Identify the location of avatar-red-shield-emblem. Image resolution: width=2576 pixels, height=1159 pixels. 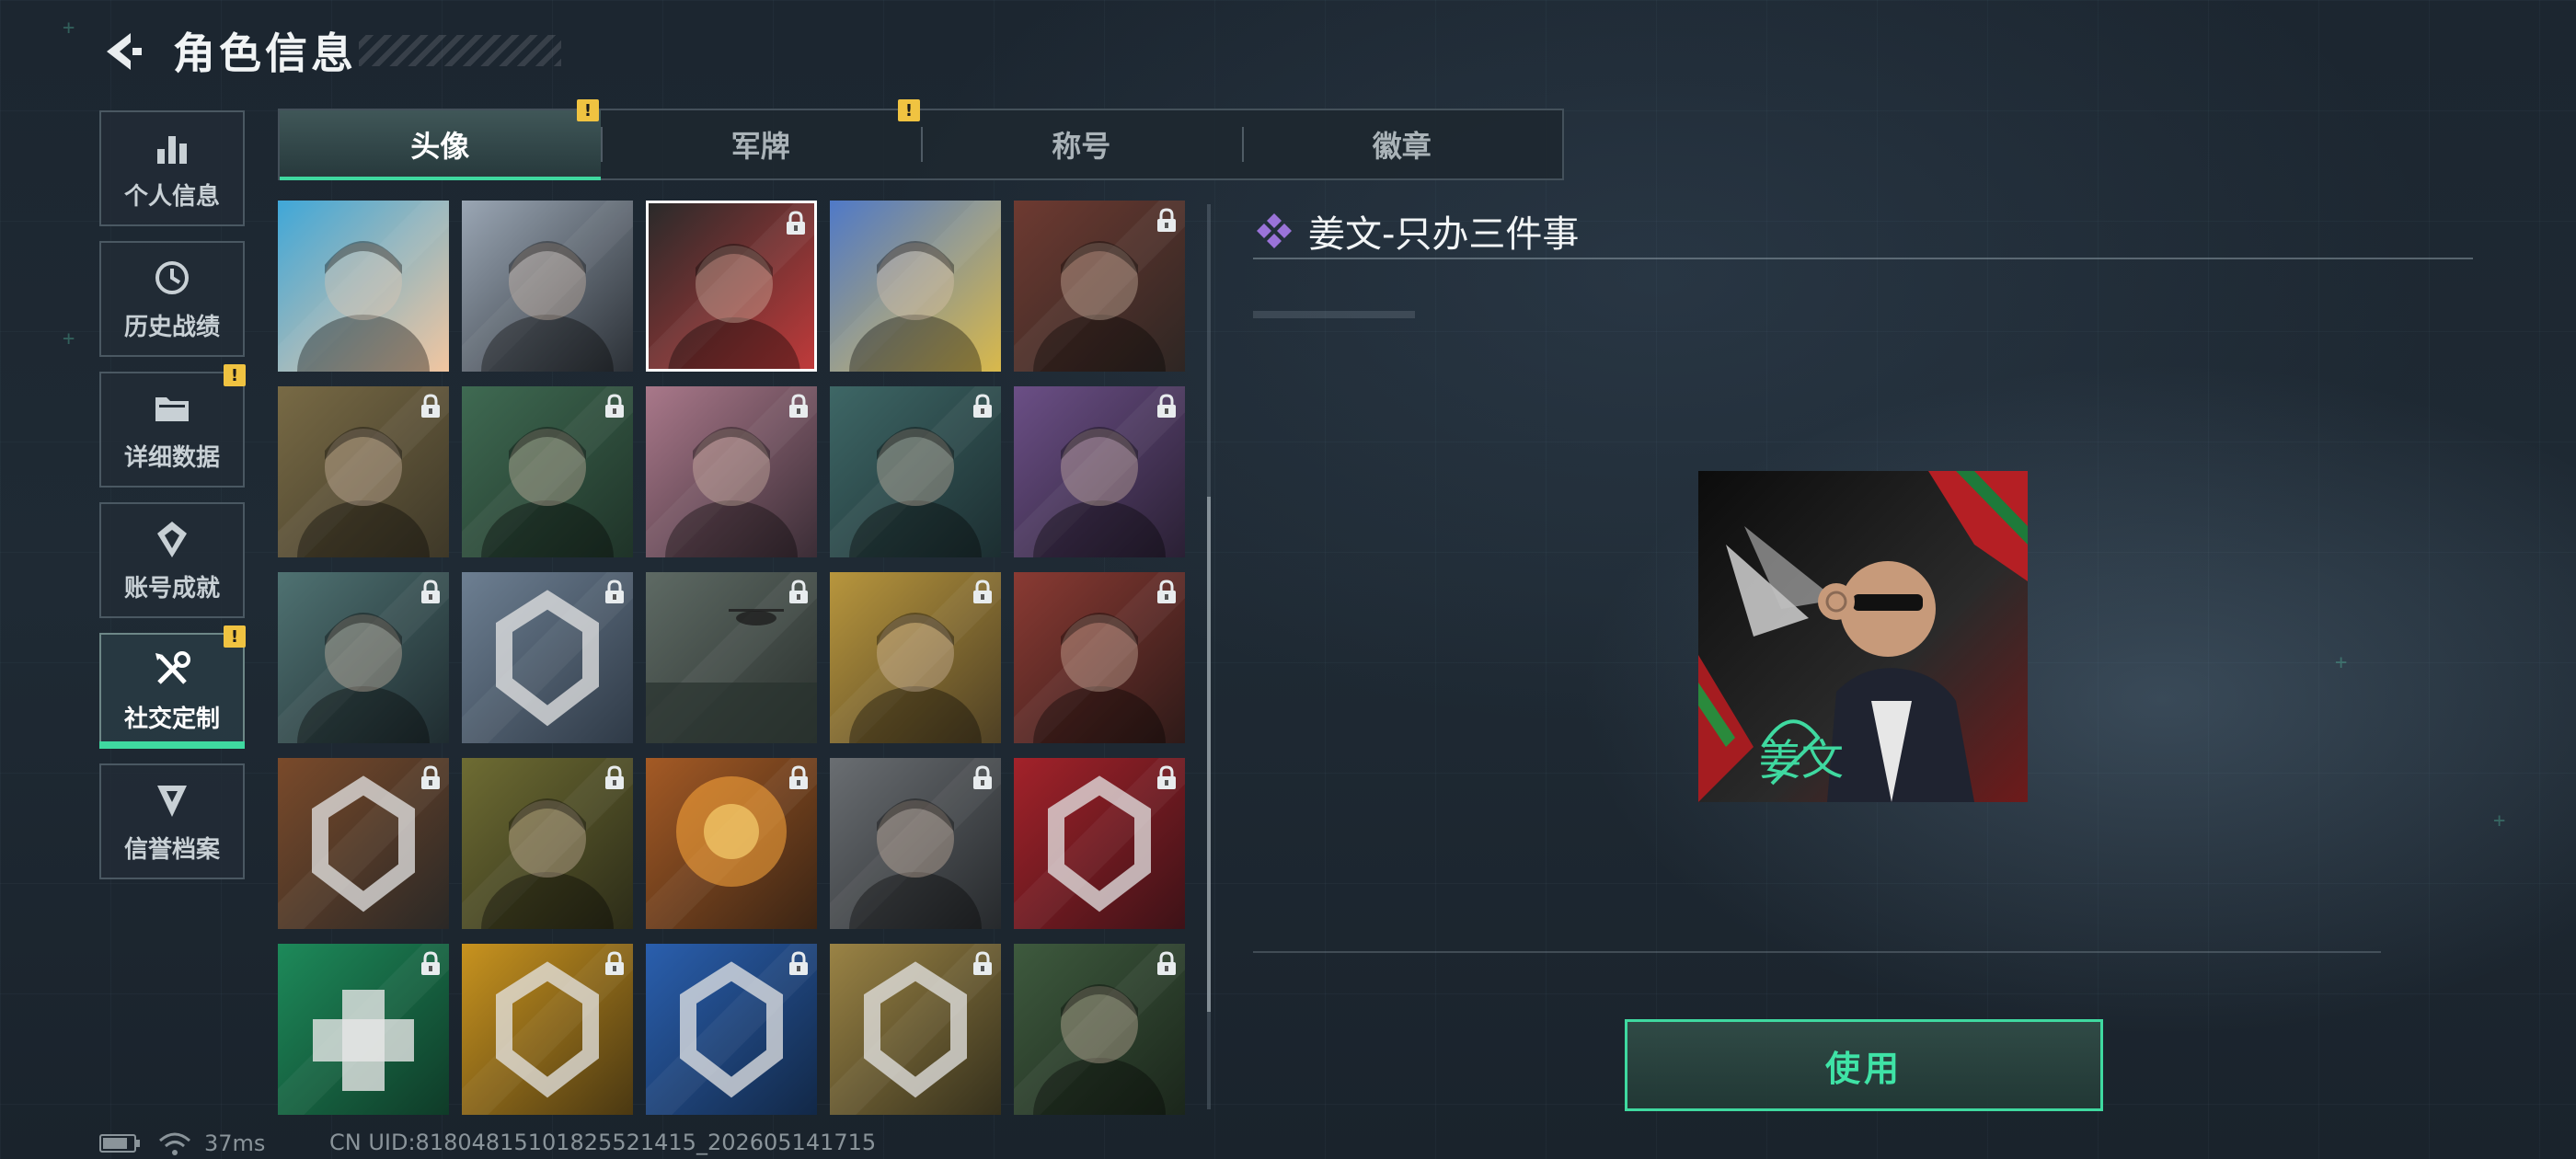
(1099, 843).